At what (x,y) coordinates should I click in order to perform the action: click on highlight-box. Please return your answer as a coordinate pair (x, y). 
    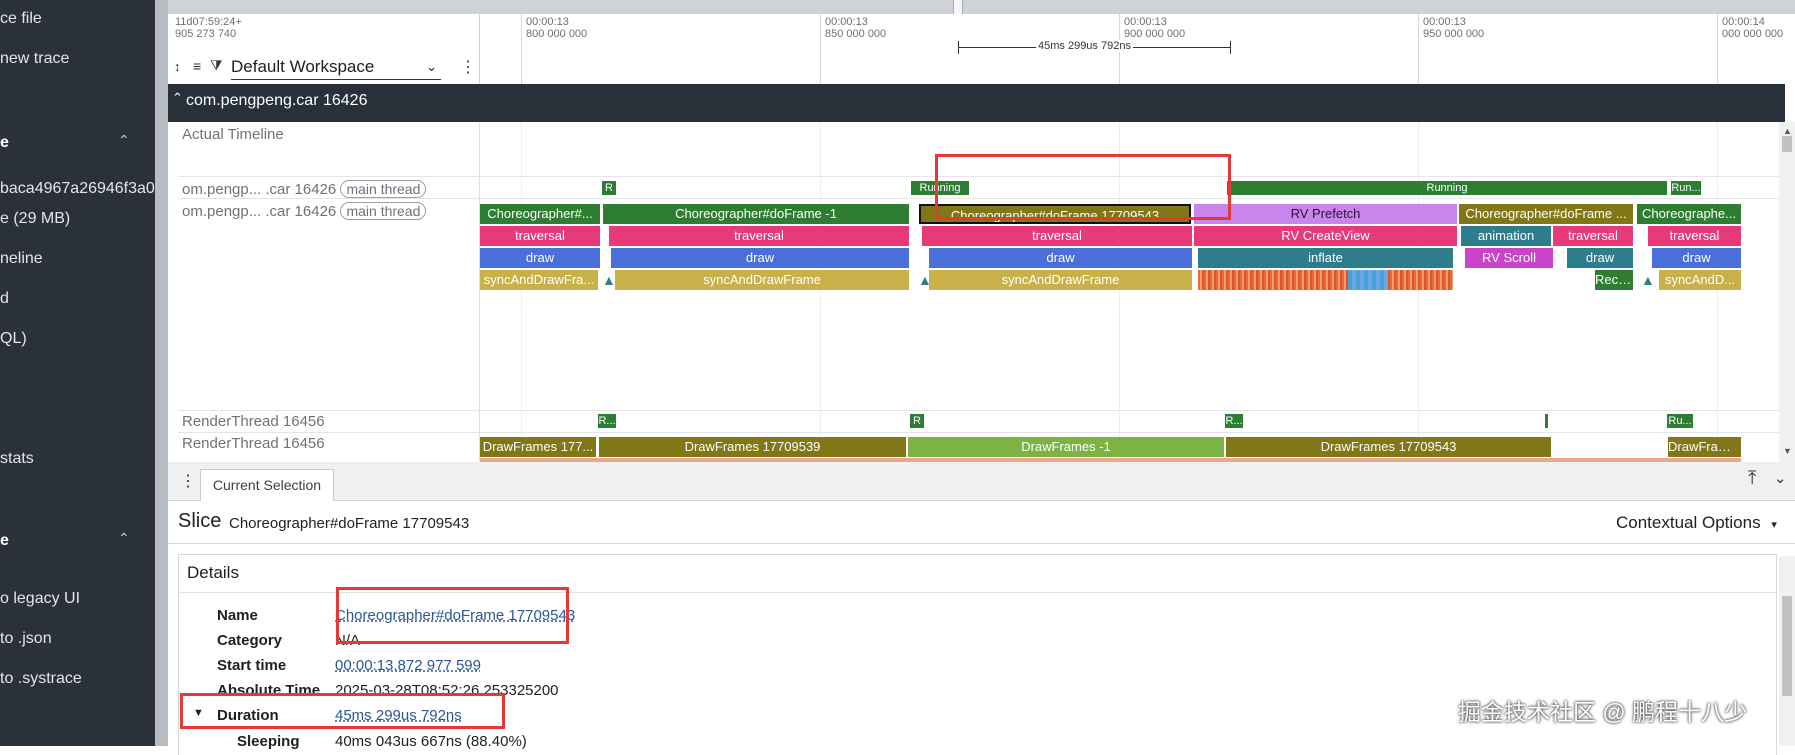
    Looking at the image, I should click on (1083, 187).